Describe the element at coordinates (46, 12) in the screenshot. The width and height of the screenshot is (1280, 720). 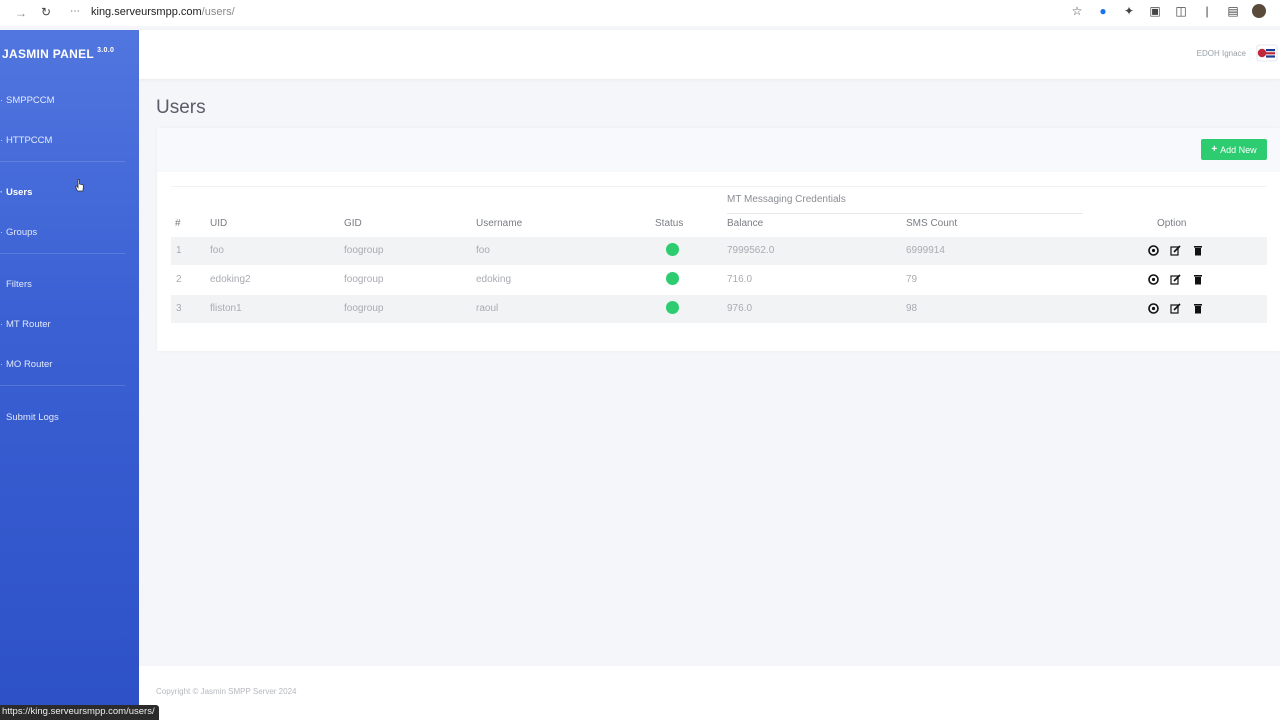
I see `reload-icon: ↻` at that location.